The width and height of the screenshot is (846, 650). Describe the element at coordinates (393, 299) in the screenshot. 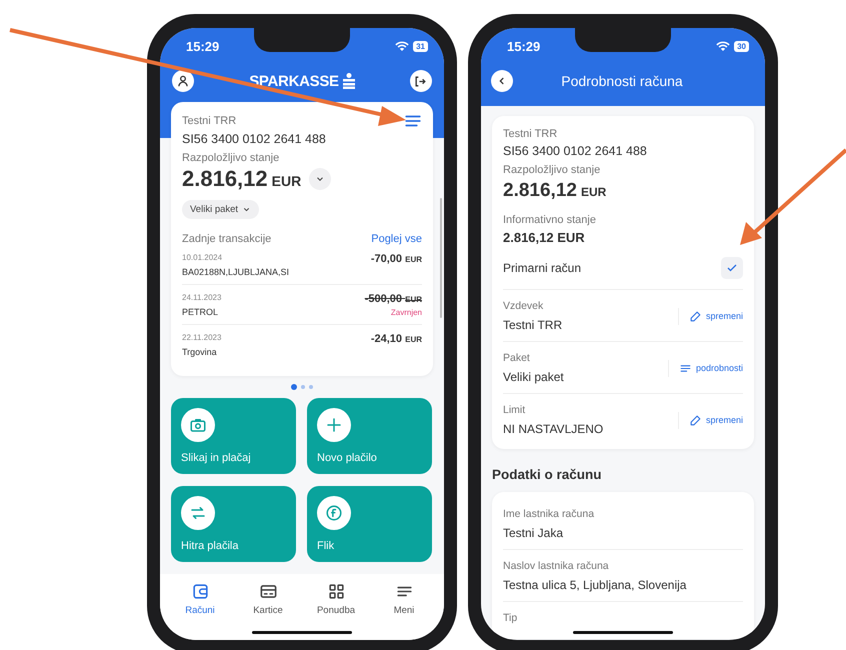

I see `transaction-amount: -500,00 EUR` at that location.